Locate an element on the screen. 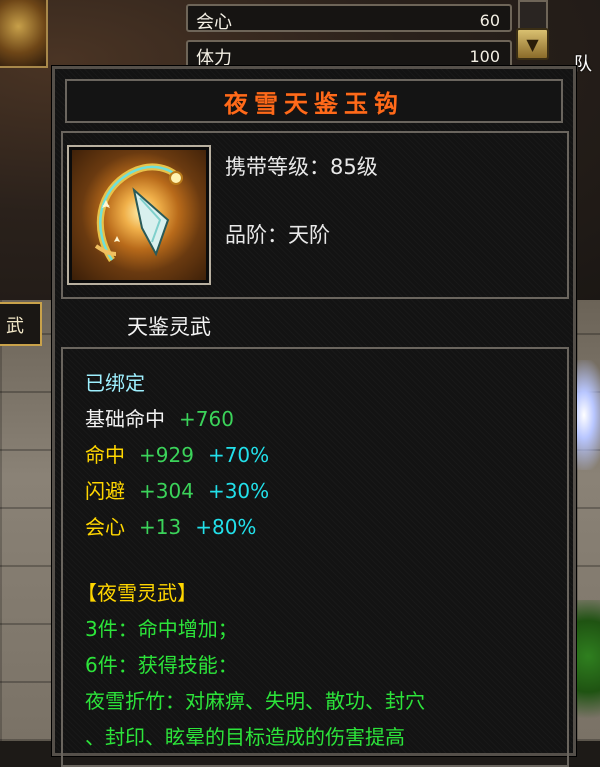 This screenshot has width=600, height=767. stat-name: 会心 is located at coordinates (214, 22).